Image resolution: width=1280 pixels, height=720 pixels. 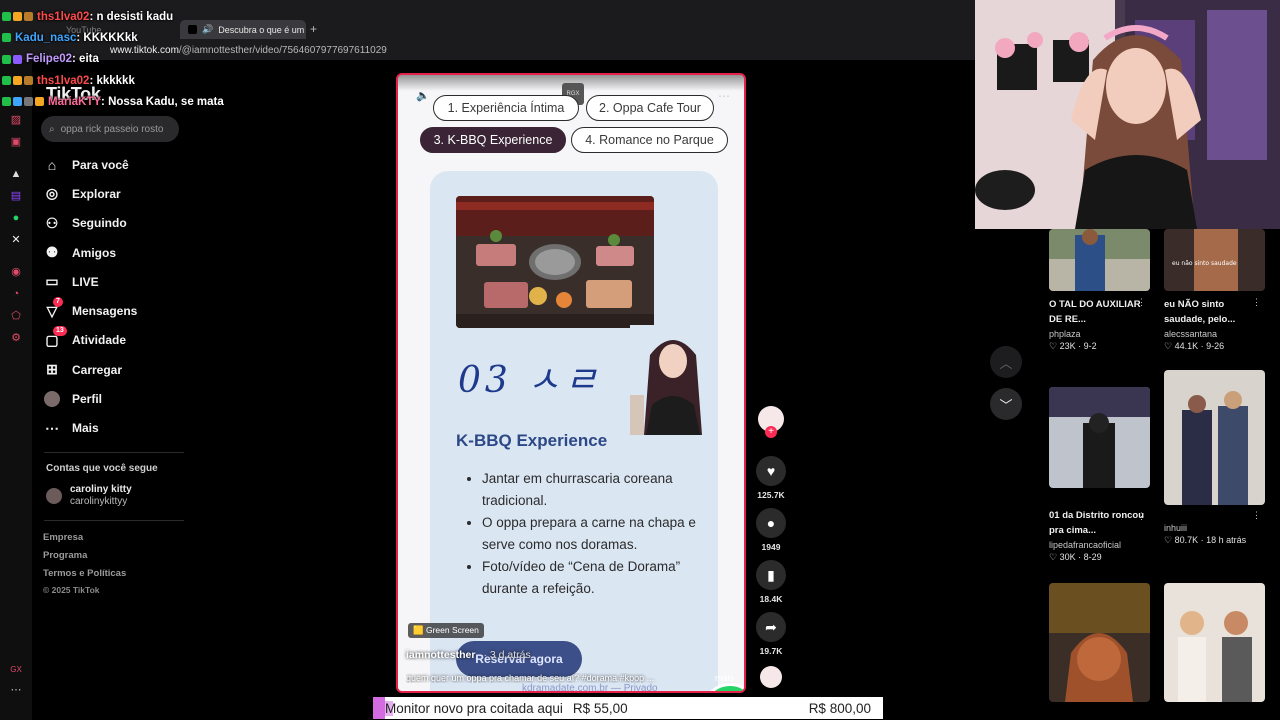 I want to click on nav-item-amigos: ⚉ Amigos, so click(x=90, y=252).